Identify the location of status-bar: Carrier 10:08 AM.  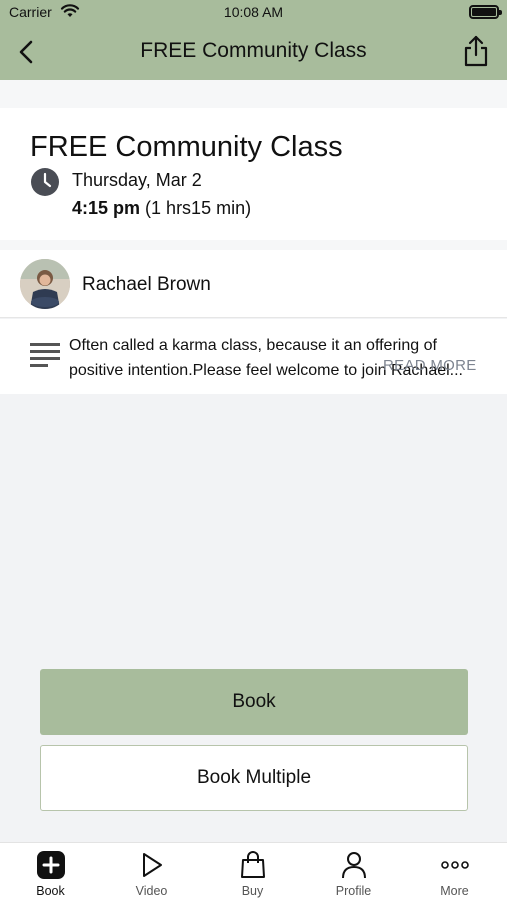
(253, 12).